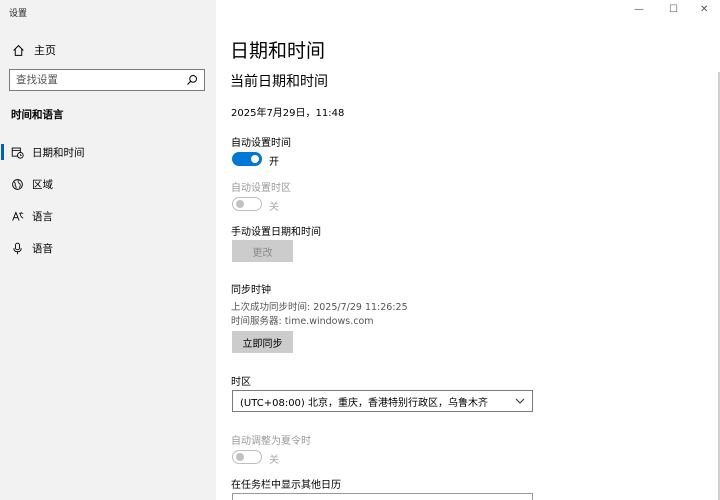  I want to click on home-icon, so click(18, 50).